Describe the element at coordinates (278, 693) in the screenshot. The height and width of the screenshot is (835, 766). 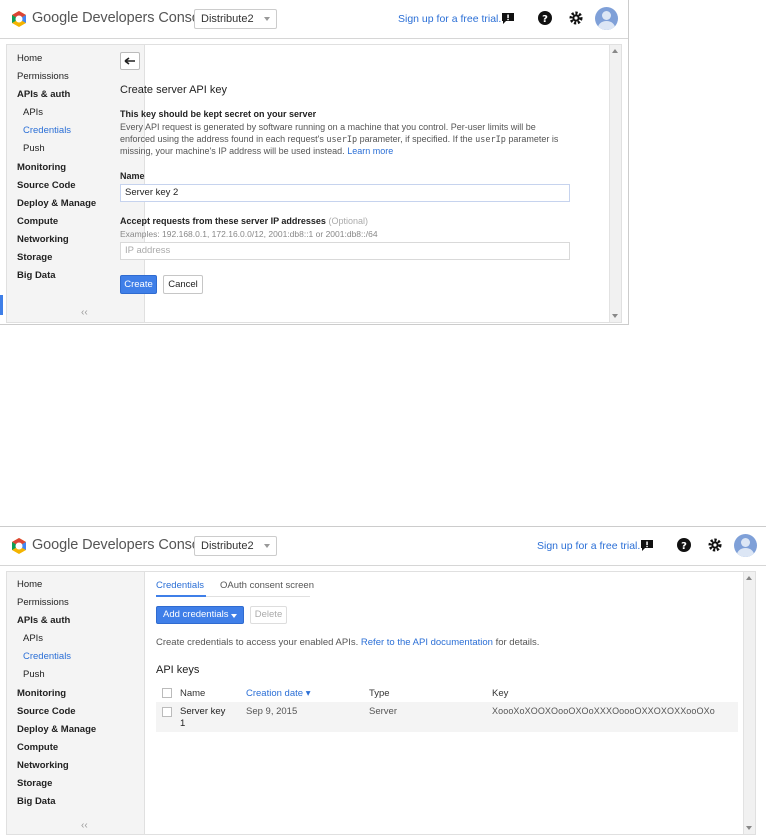
I see `column-header-creation-date: Creation date ▾` at that location.